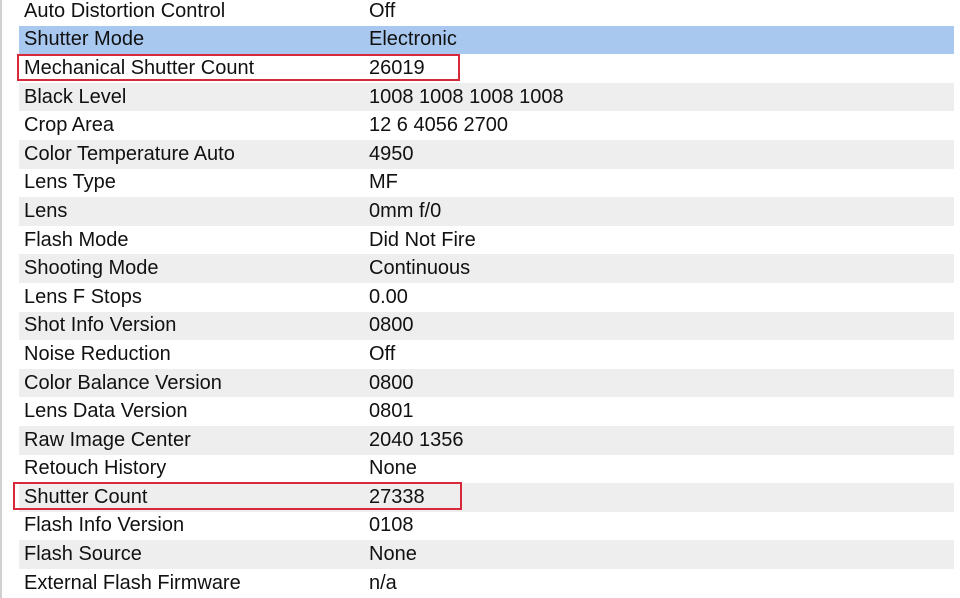 The height and width of the screenshot is (598, 960). Describe the element at coordinates (388, 296) in the screenshot. I see `tag-value-cell: 0.00` at that location.